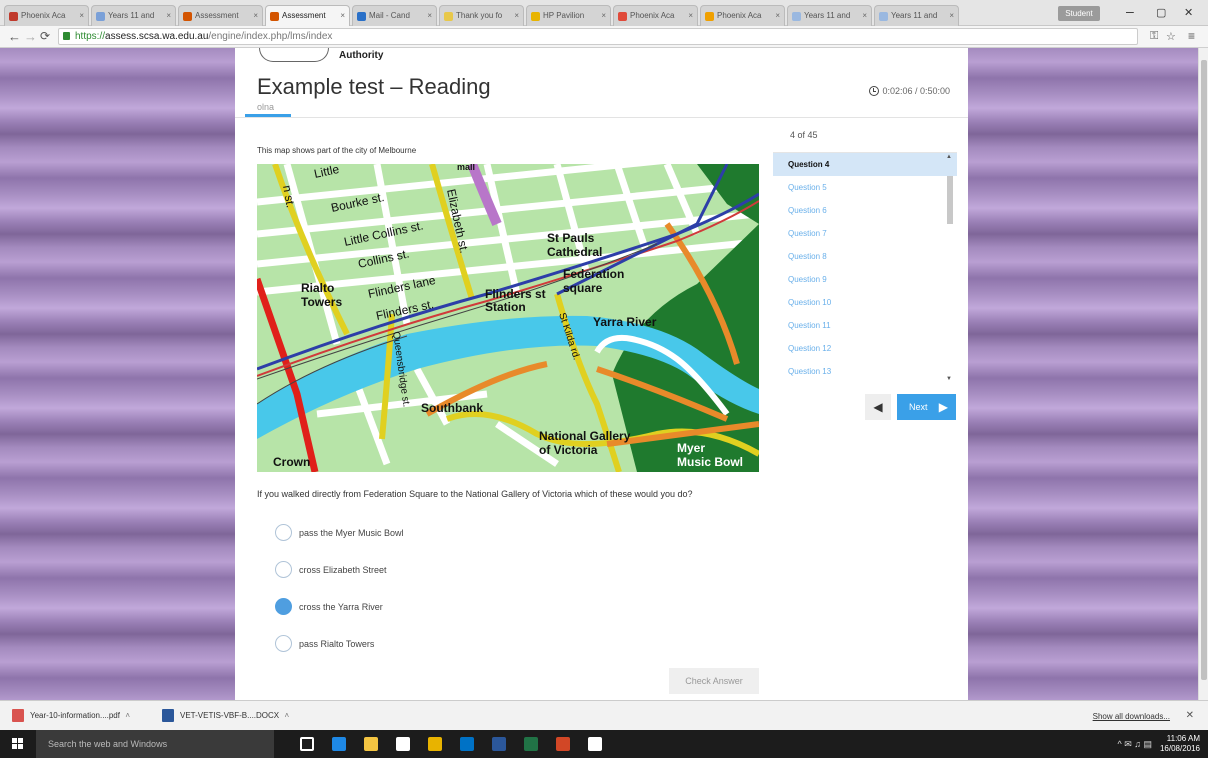 The image size is (1208, 758). What do you see at coordinates (949, 379) in the screenshot?
I see `scroll-down-icon: ▼` at bounding box center [949, 379].